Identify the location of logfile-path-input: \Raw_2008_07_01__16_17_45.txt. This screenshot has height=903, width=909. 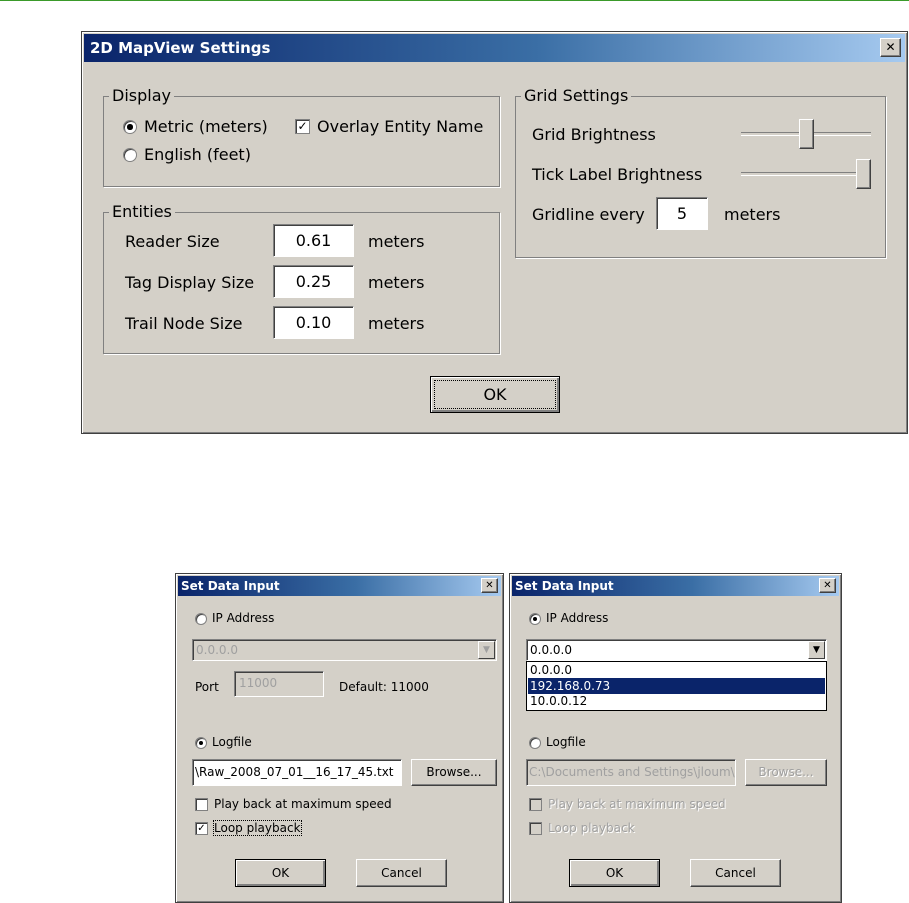
(297, 772).